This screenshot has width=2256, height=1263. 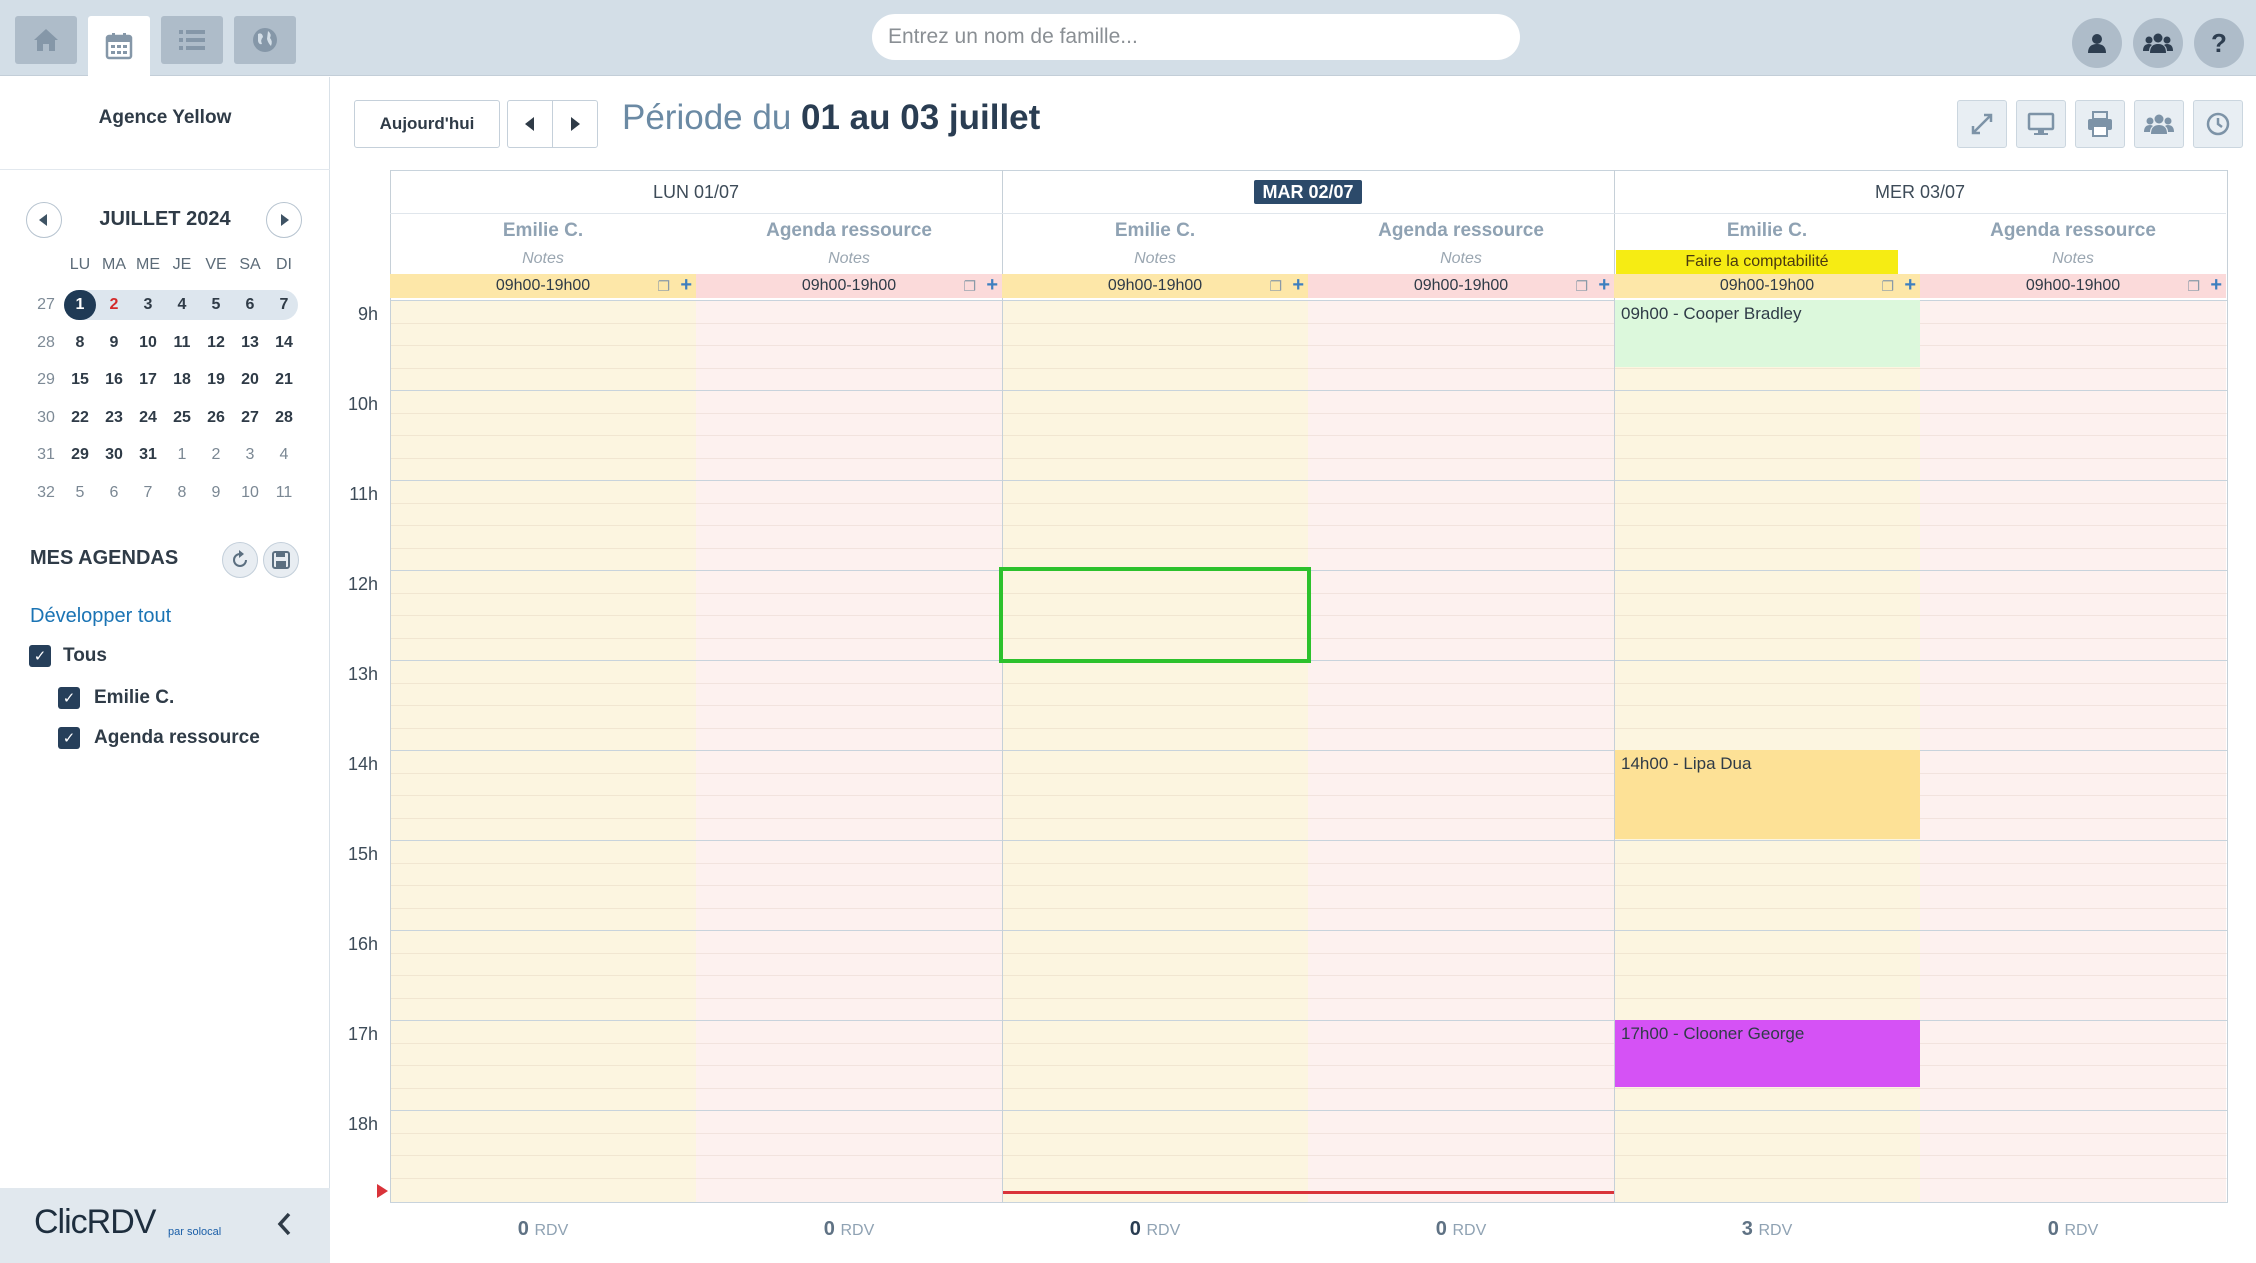 I want to click on calendar-day: 12, so click(x=216, y=343).